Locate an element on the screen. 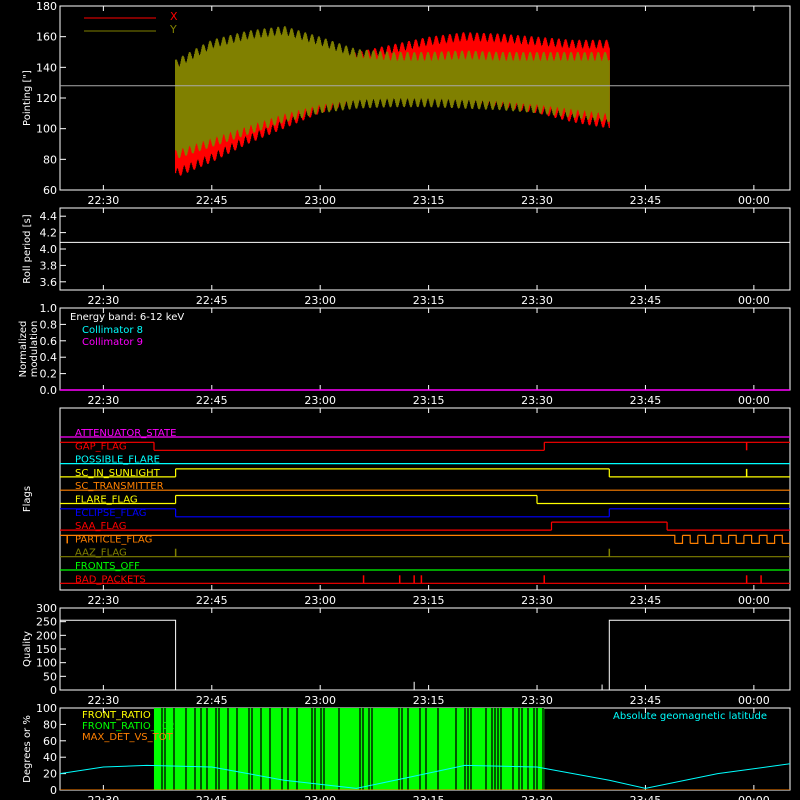 This screenshot has width=800, height=800. ratios-xtick-label: 00:00 is located at coordinates (754, 797).